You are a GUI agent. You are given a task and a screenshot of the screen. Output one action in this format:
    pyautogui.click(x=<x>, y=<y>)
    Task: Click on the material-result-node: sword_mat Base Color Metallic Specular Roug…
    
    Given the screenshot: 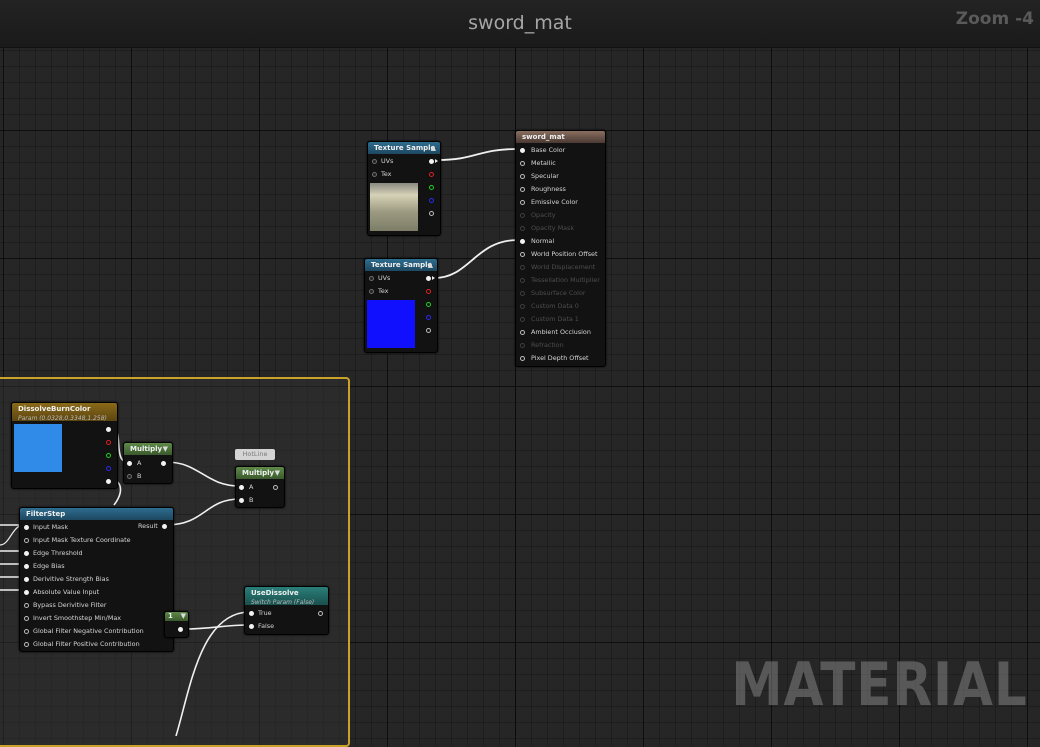 What is the action you would take?
    pyautogui.click(x=560, y=248)
    